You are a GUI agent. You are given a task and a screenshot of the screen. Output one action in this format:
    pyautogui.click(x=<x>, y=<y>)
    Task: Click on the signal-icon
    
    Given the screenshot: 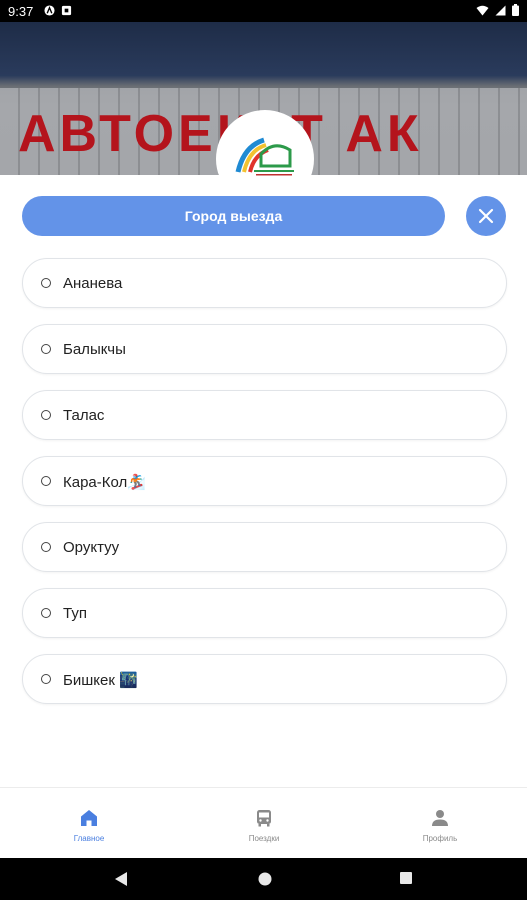 What is the action you would take?
    pyautogui.click(x=500, y=10)
    